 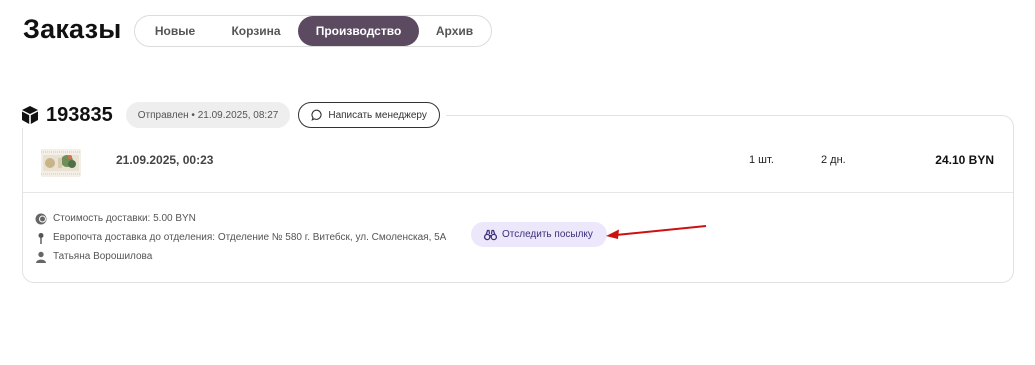 I want to click on coins-icon, so click(x=41, y=219).